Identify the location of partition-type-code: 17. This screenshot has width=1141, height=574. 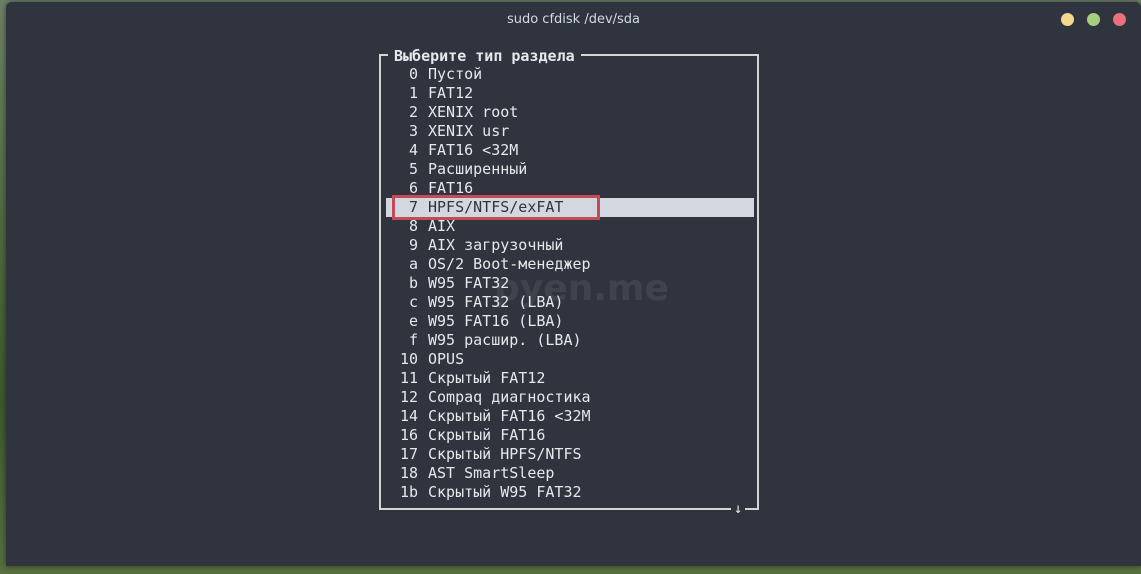
(408, 454).